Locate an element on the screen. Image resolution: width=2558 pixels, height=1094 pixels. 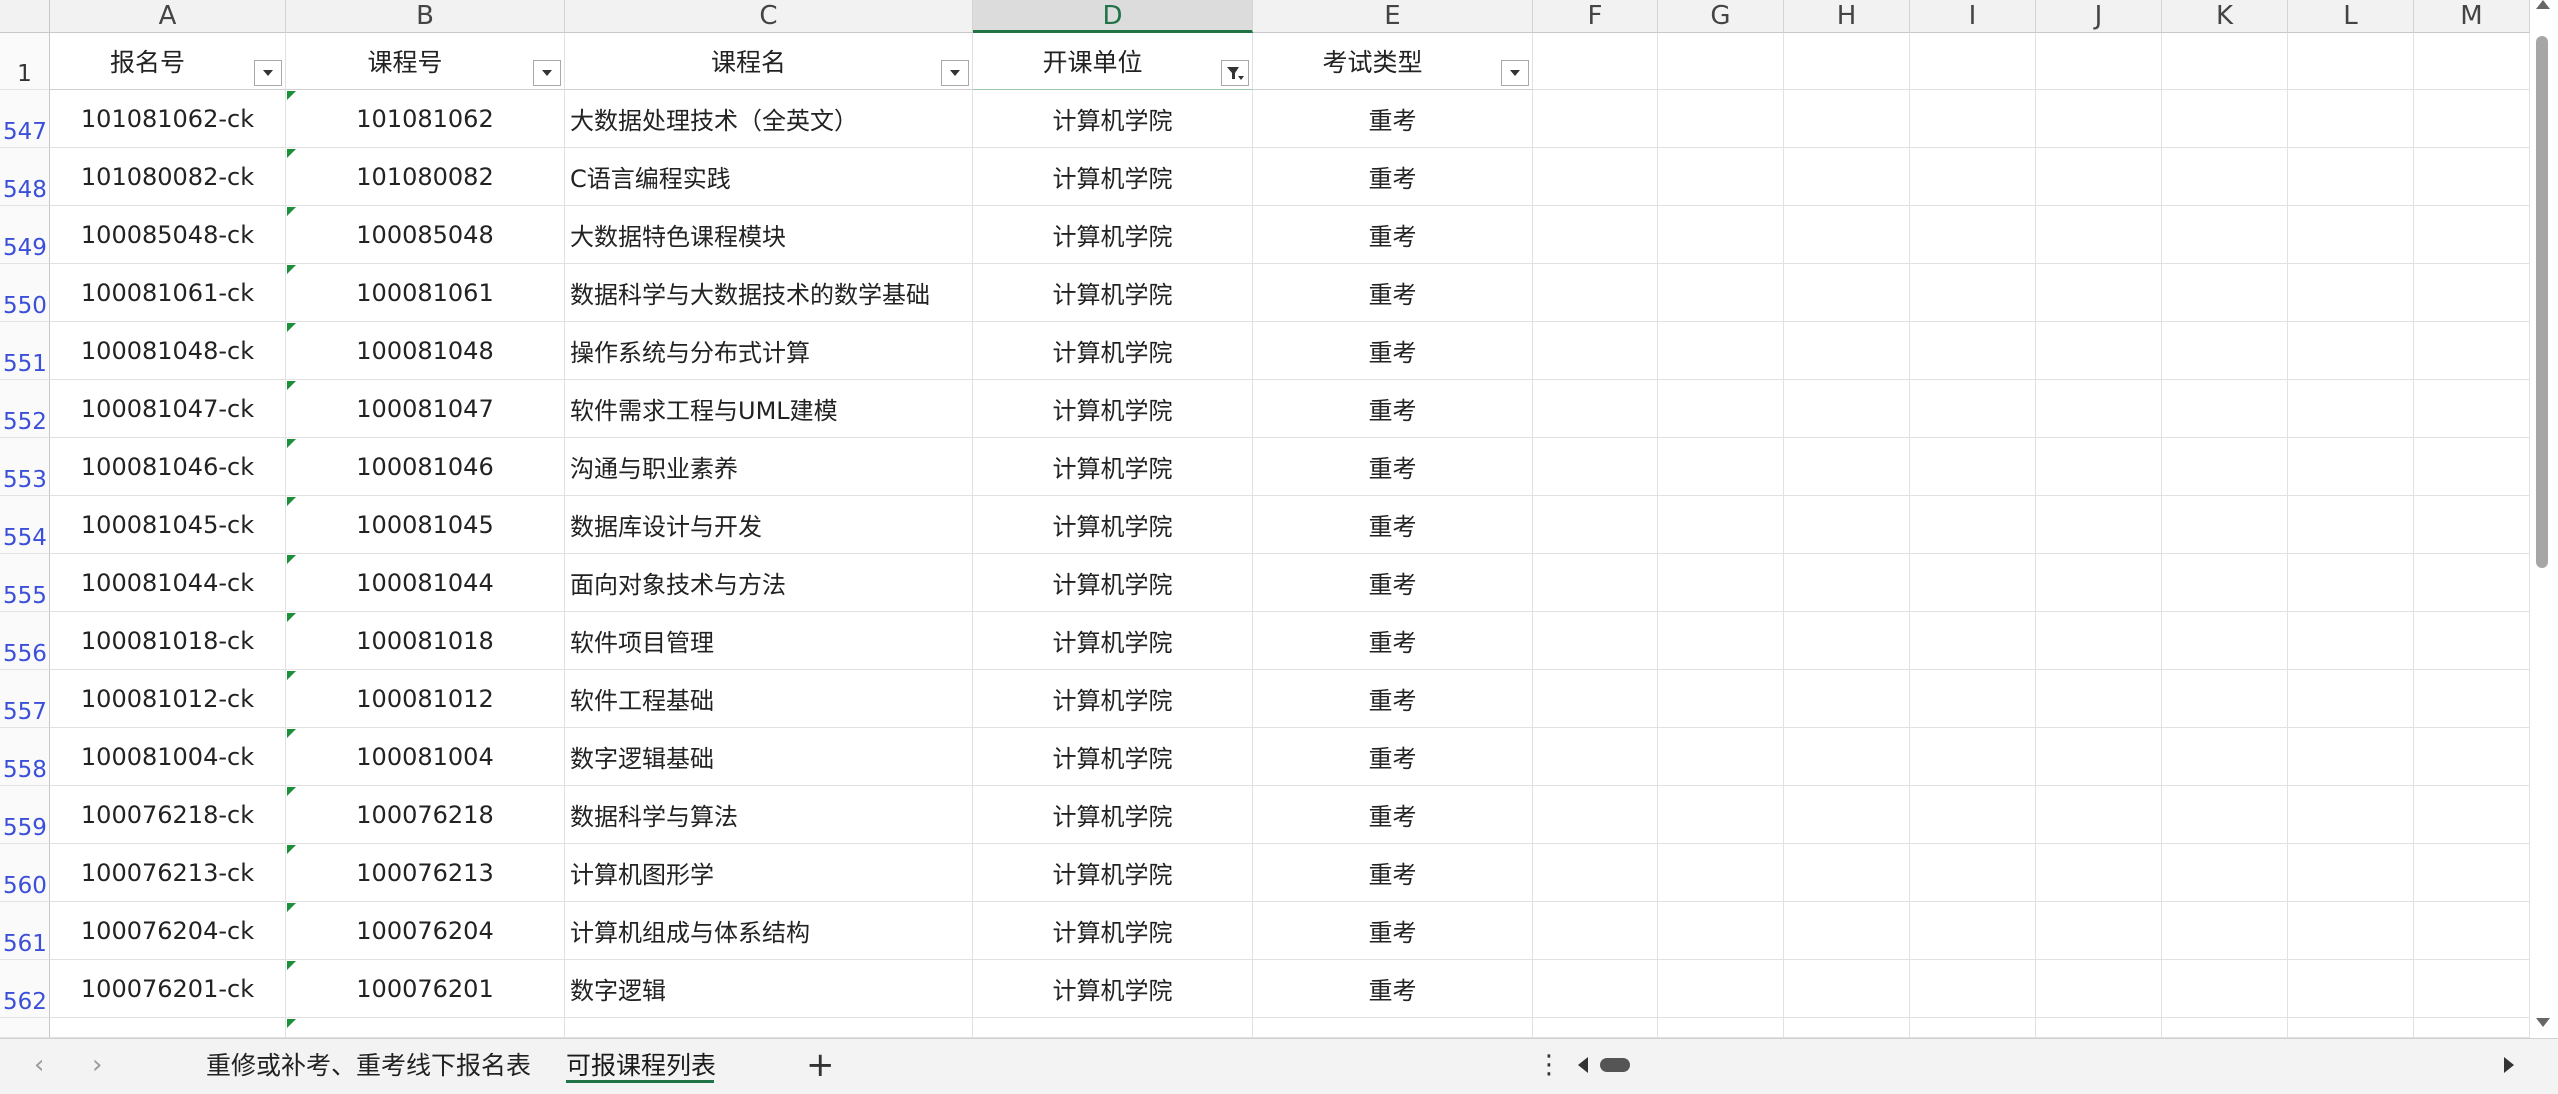
course-name-cell: 操作系统与分布式计算 is located at coordinates (769, 351).